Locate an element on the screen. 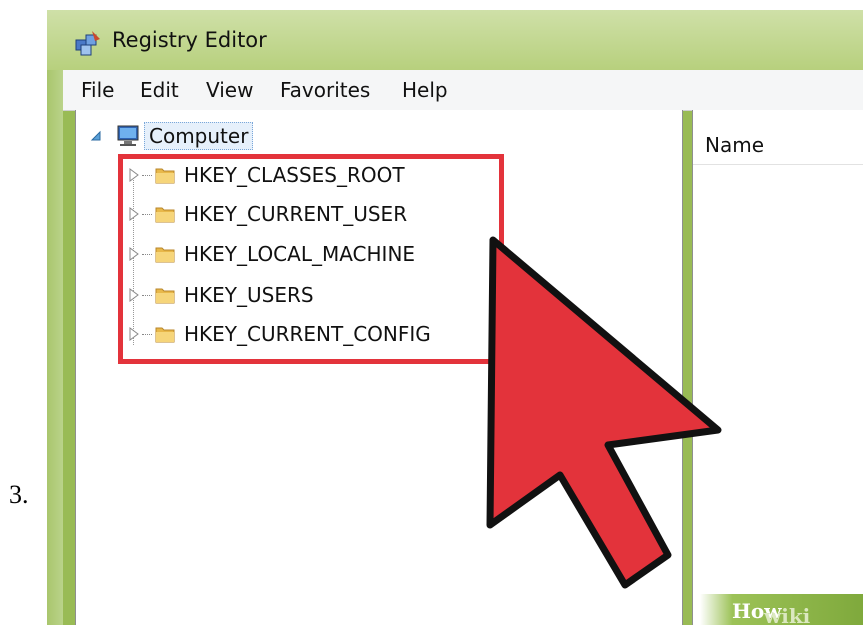 This screenshot has width=863, height=628. menu-view: View is located at coordinates (229, 90).